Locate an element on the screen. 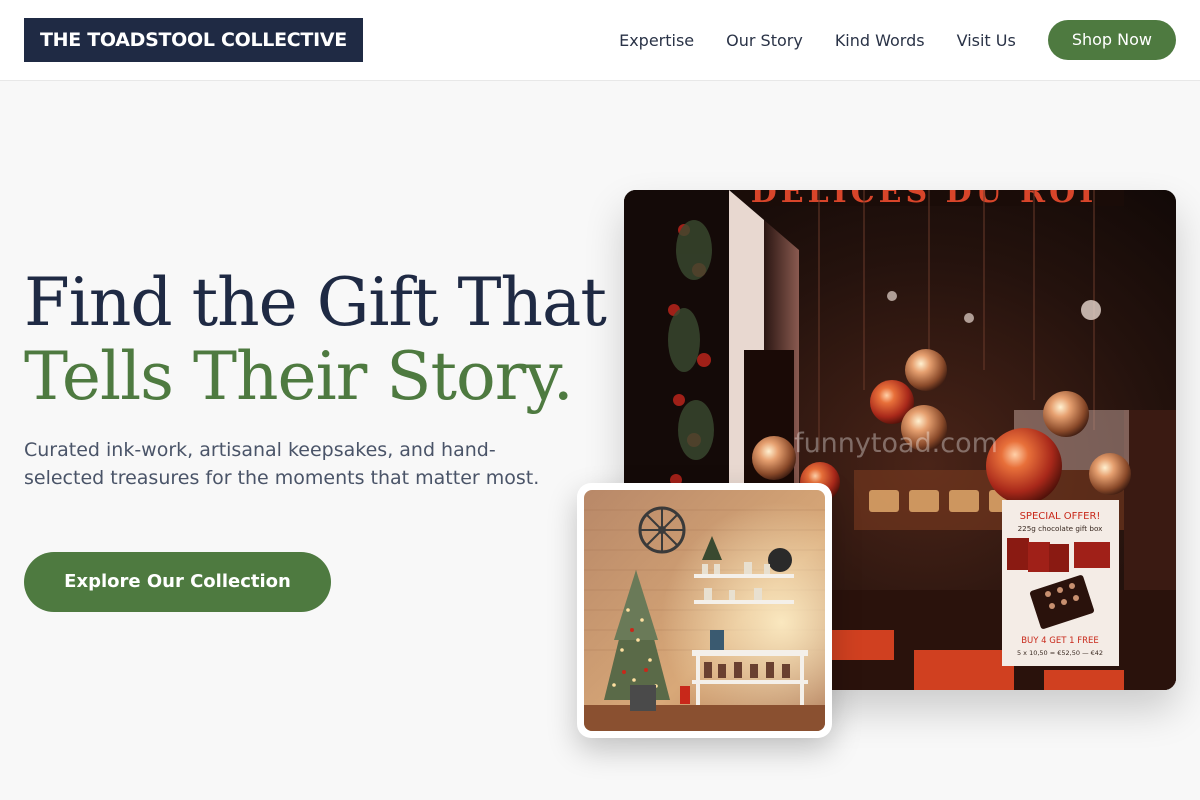 The height and width of the screenshot is (800, 1200). poster-price: 5 x 10,50 = €52,50 — €42 is located at coordinates (1060, 653).